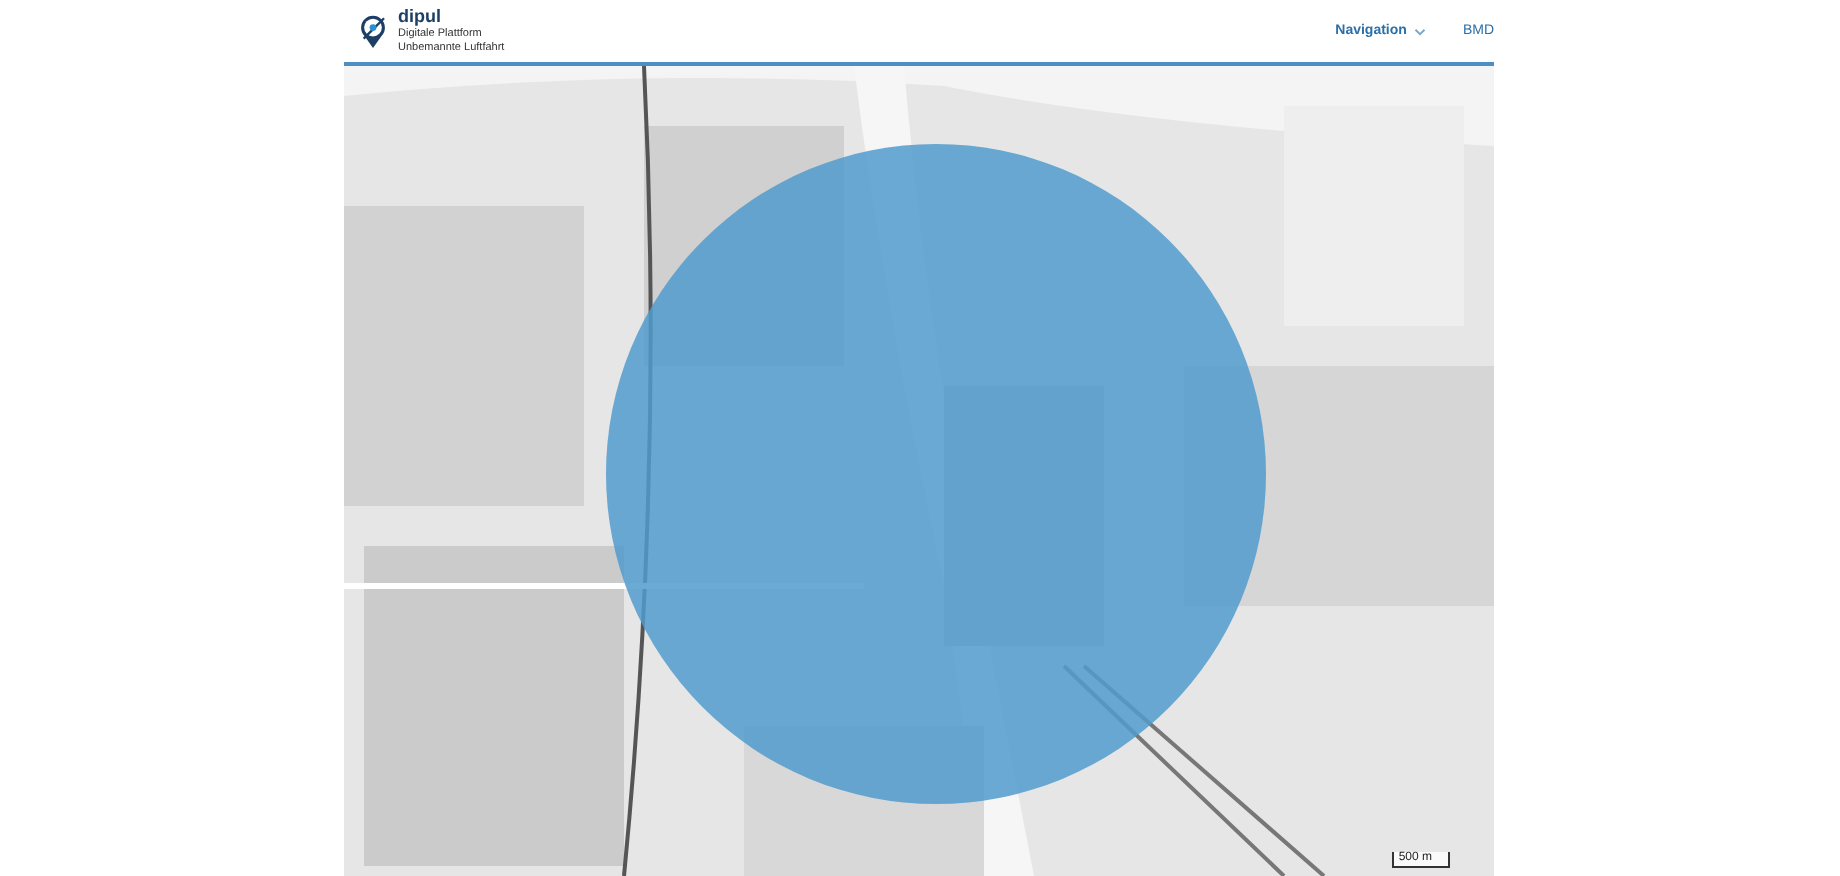 This screenshot has width=1840, height=876. I want to click on brand-name: dipul, so click(420, 17).